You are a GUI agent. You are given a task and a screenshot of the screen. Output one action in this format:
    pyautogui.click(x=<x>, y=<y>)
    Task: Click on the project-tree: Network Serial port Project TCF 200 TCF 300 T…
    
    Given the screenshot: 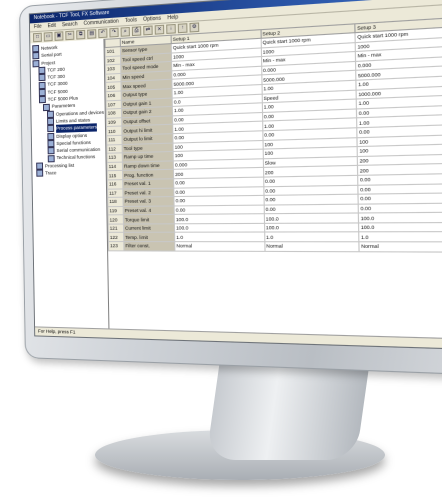 What is the action you would take?
    pyautogui.click(x=70, y=184)
    